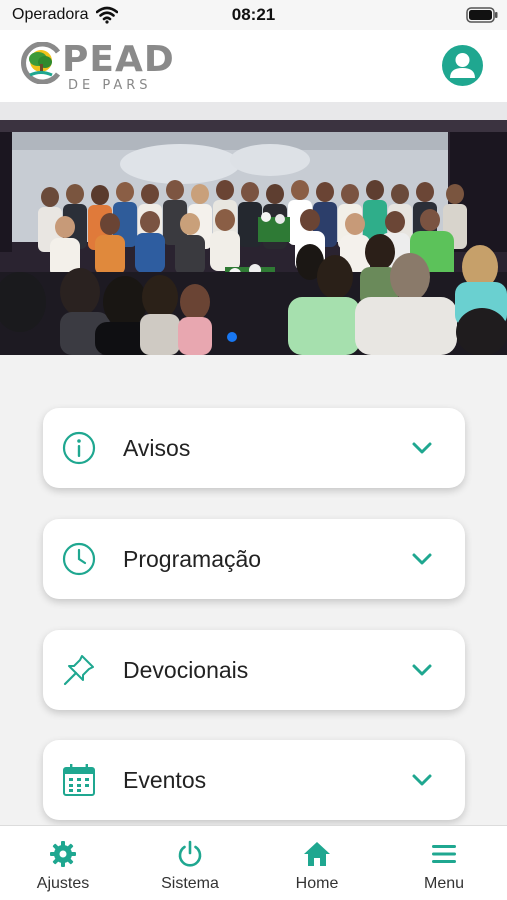  I want to click on section-label: Avisos, so click(157, 448).